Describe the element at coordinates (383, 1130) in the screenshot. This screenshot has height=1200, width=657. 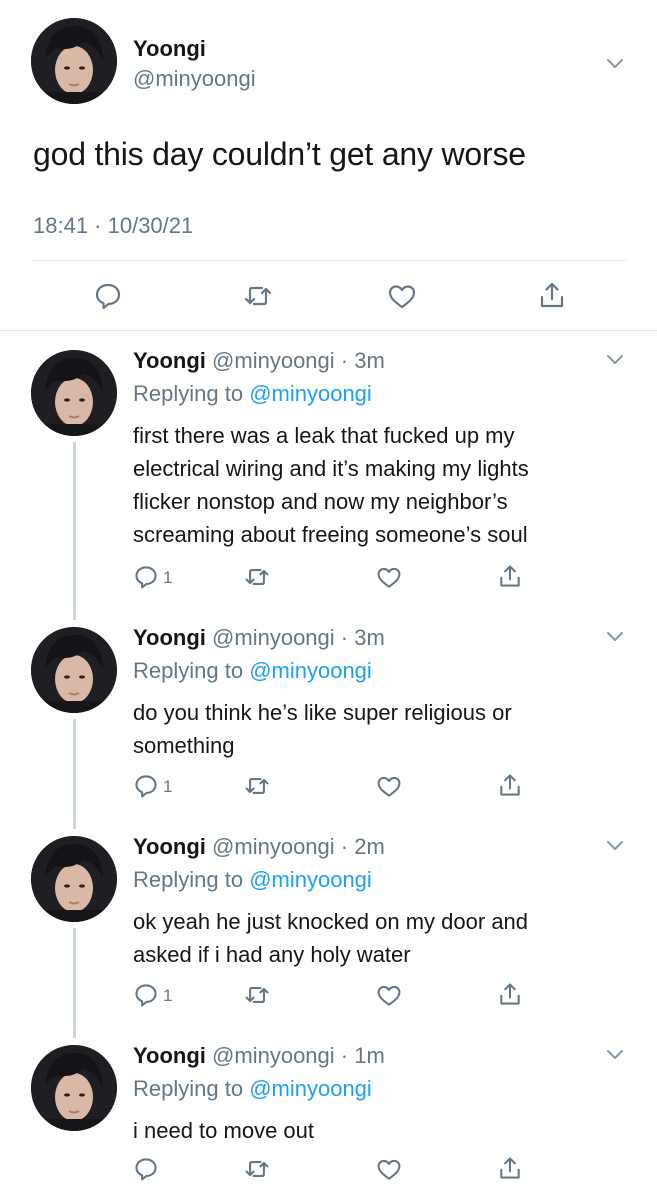
I see `reply-text: i need to move out` at that location.